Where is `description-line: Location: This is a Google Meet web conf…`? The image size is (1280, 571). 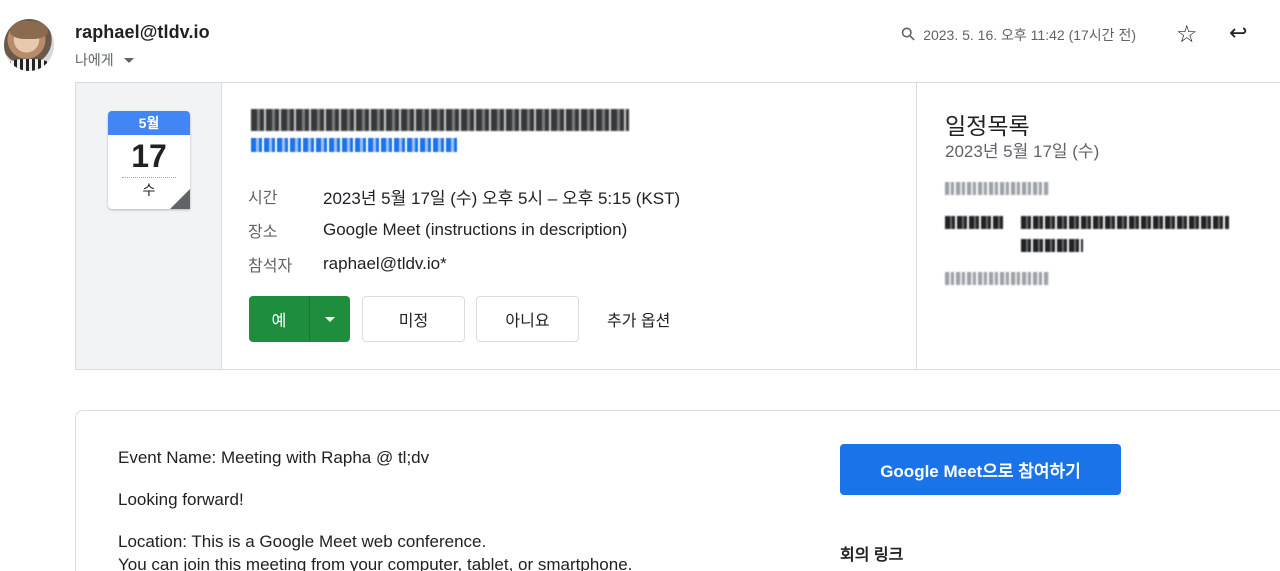
description-line: Location: This is a Google Meet web conf… is located at coordinates (302, 541).